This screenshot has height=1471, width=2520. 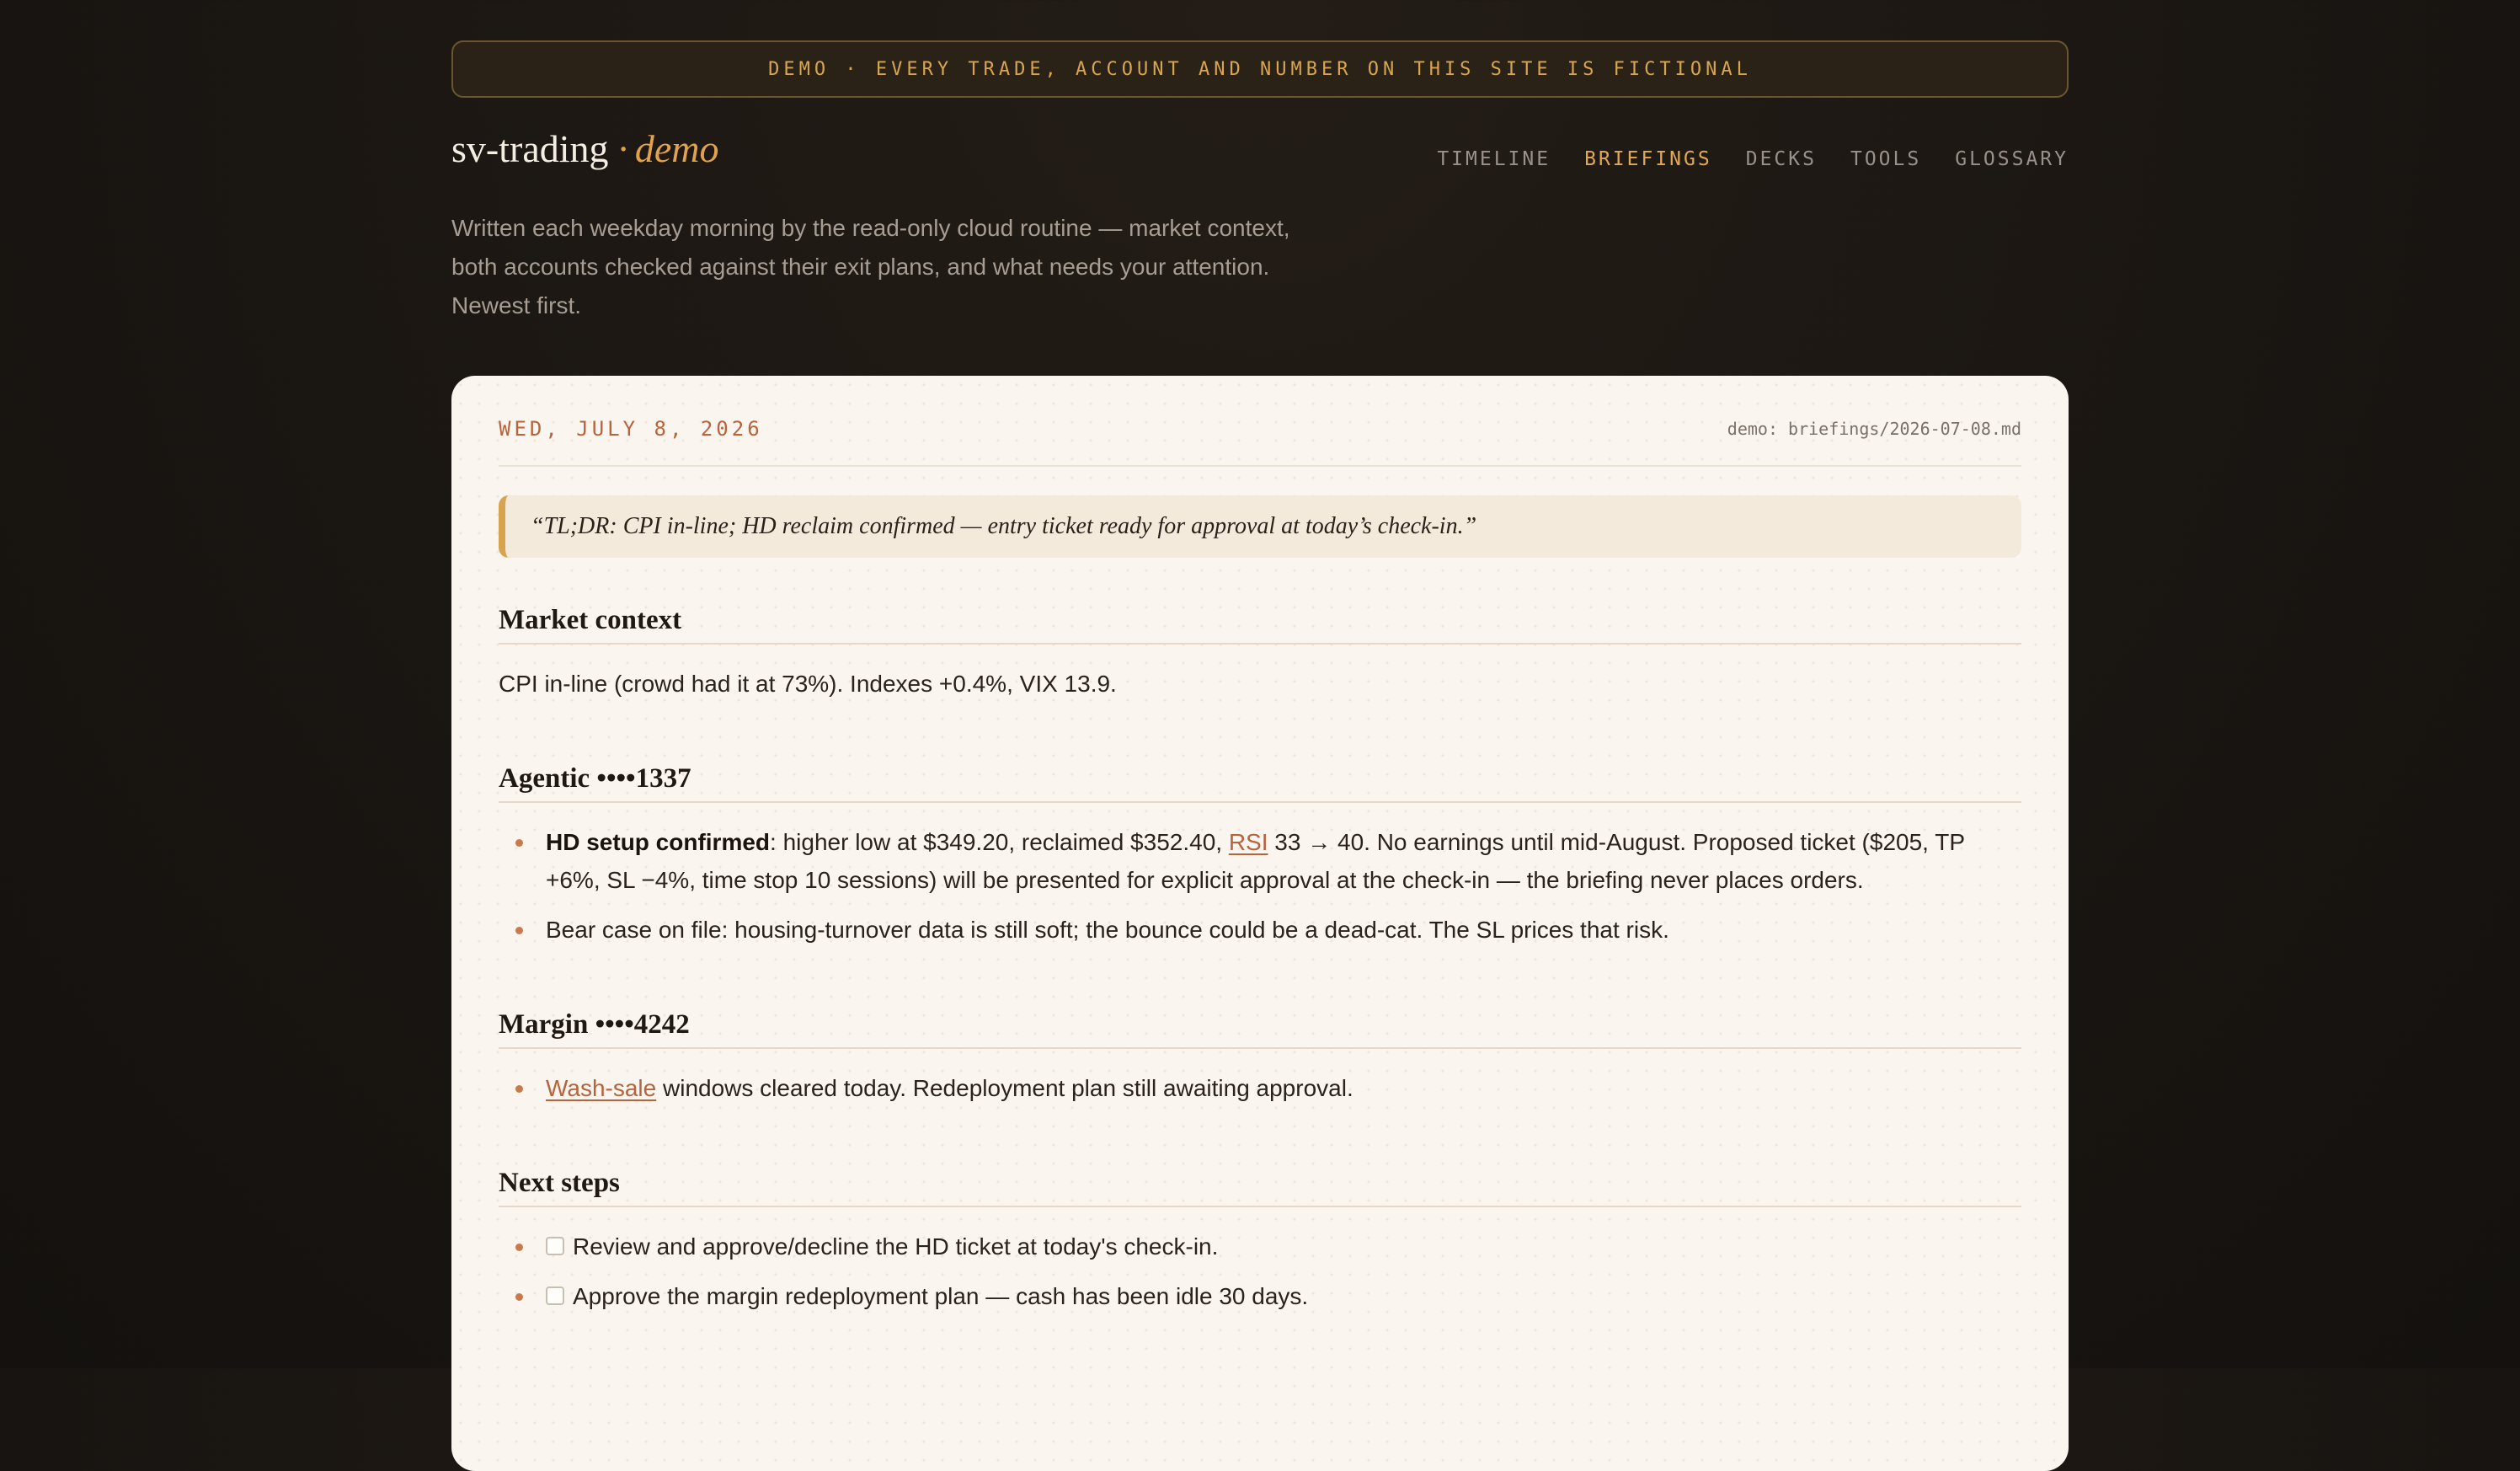 I want to click on nav-tools: TOOLS, so click(x=1885, y=159).